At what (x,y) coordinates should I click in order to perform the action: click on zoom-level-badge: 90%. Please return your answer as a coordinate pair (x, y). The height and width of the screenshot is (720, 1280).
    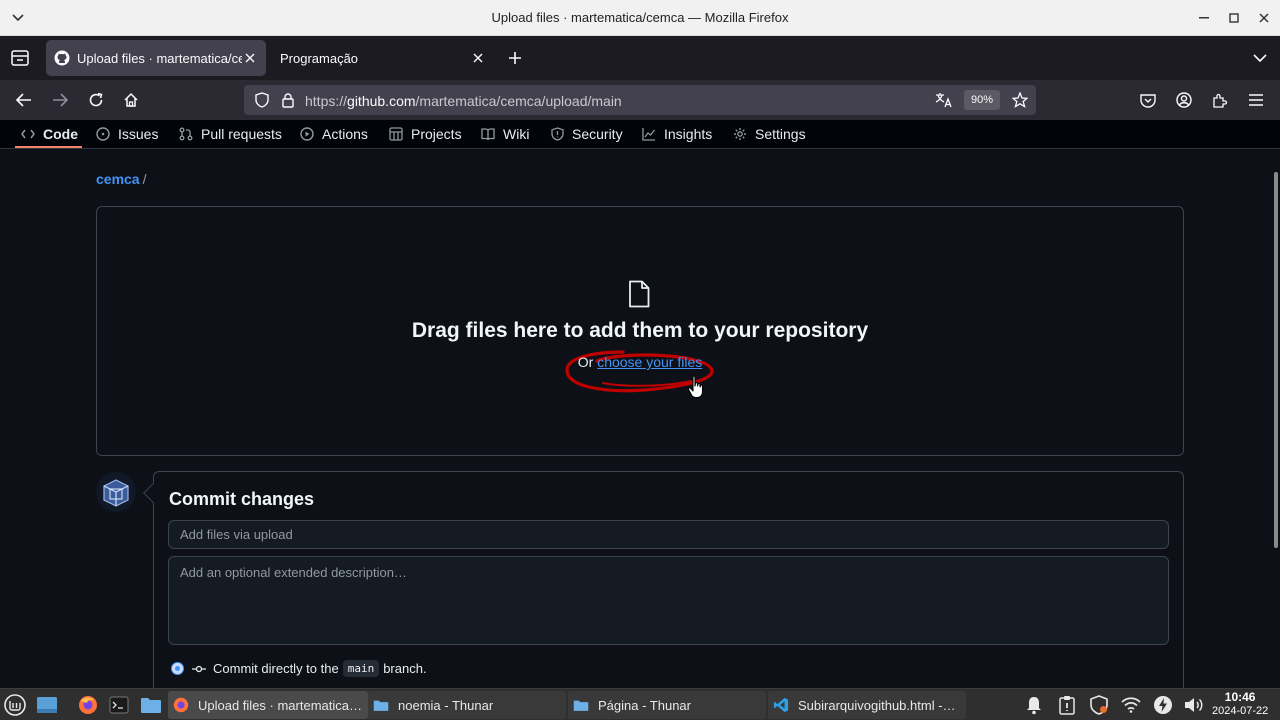
    Looking at the image, I should click on (982, 100).